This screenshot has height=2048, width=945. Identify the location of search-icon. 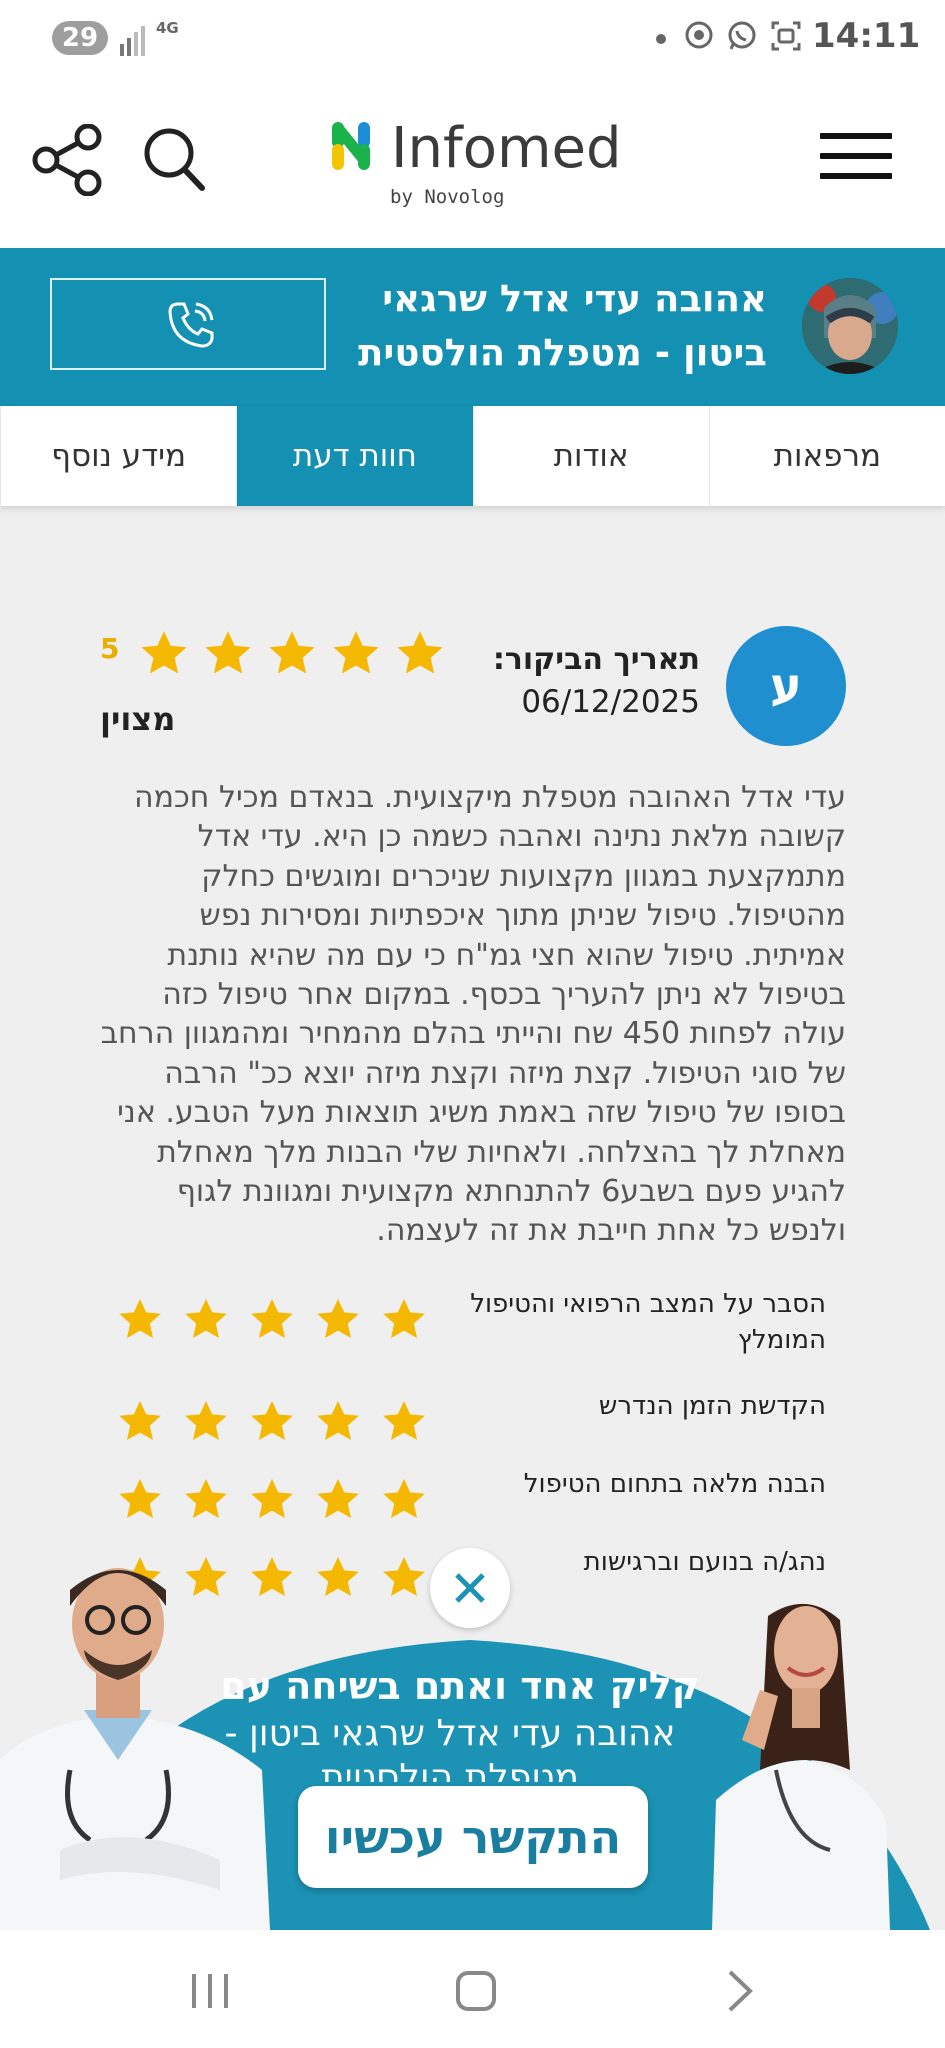
(174, 159).